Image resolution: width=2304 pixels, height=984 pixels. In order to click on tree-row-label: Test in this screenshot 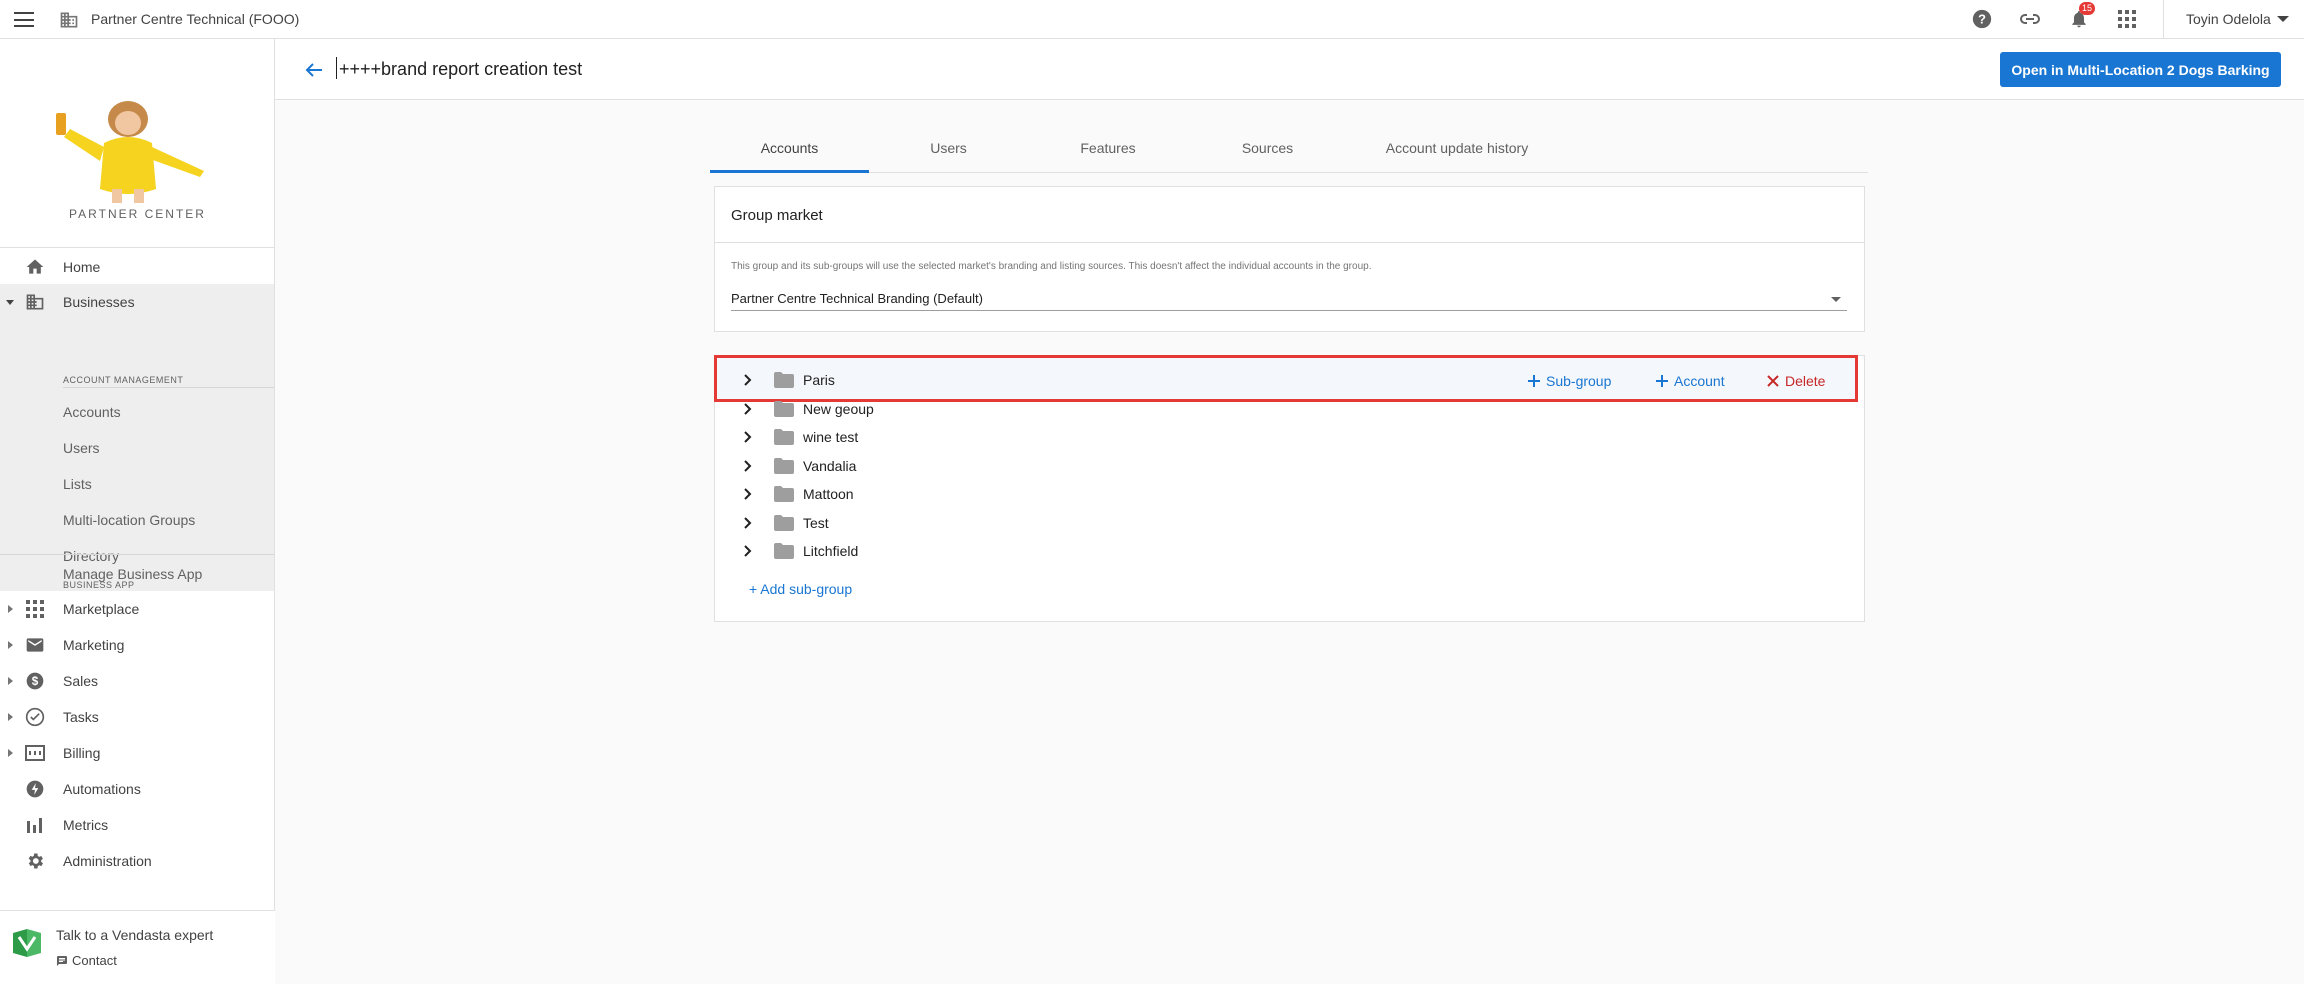, I will do `click(816, 523)`.